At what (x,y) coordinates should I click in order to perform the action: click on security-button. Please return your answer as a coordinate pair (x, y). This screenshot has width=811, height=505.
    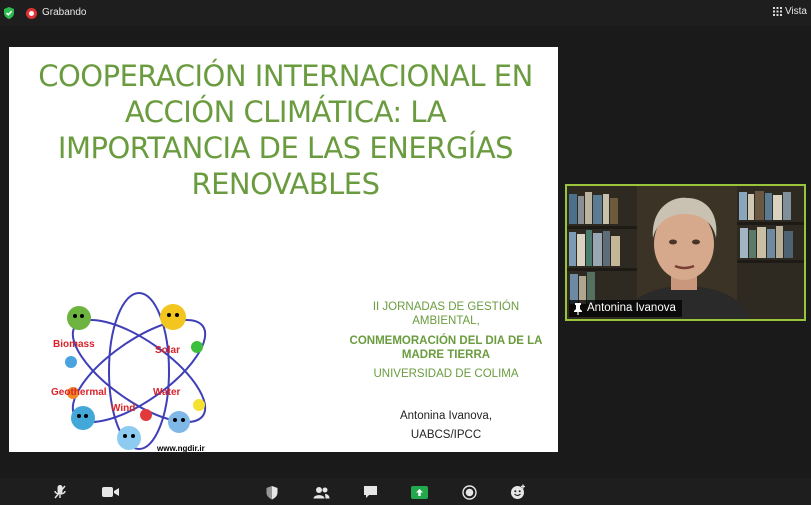
    Looking at the image, I should click on (272, 492).